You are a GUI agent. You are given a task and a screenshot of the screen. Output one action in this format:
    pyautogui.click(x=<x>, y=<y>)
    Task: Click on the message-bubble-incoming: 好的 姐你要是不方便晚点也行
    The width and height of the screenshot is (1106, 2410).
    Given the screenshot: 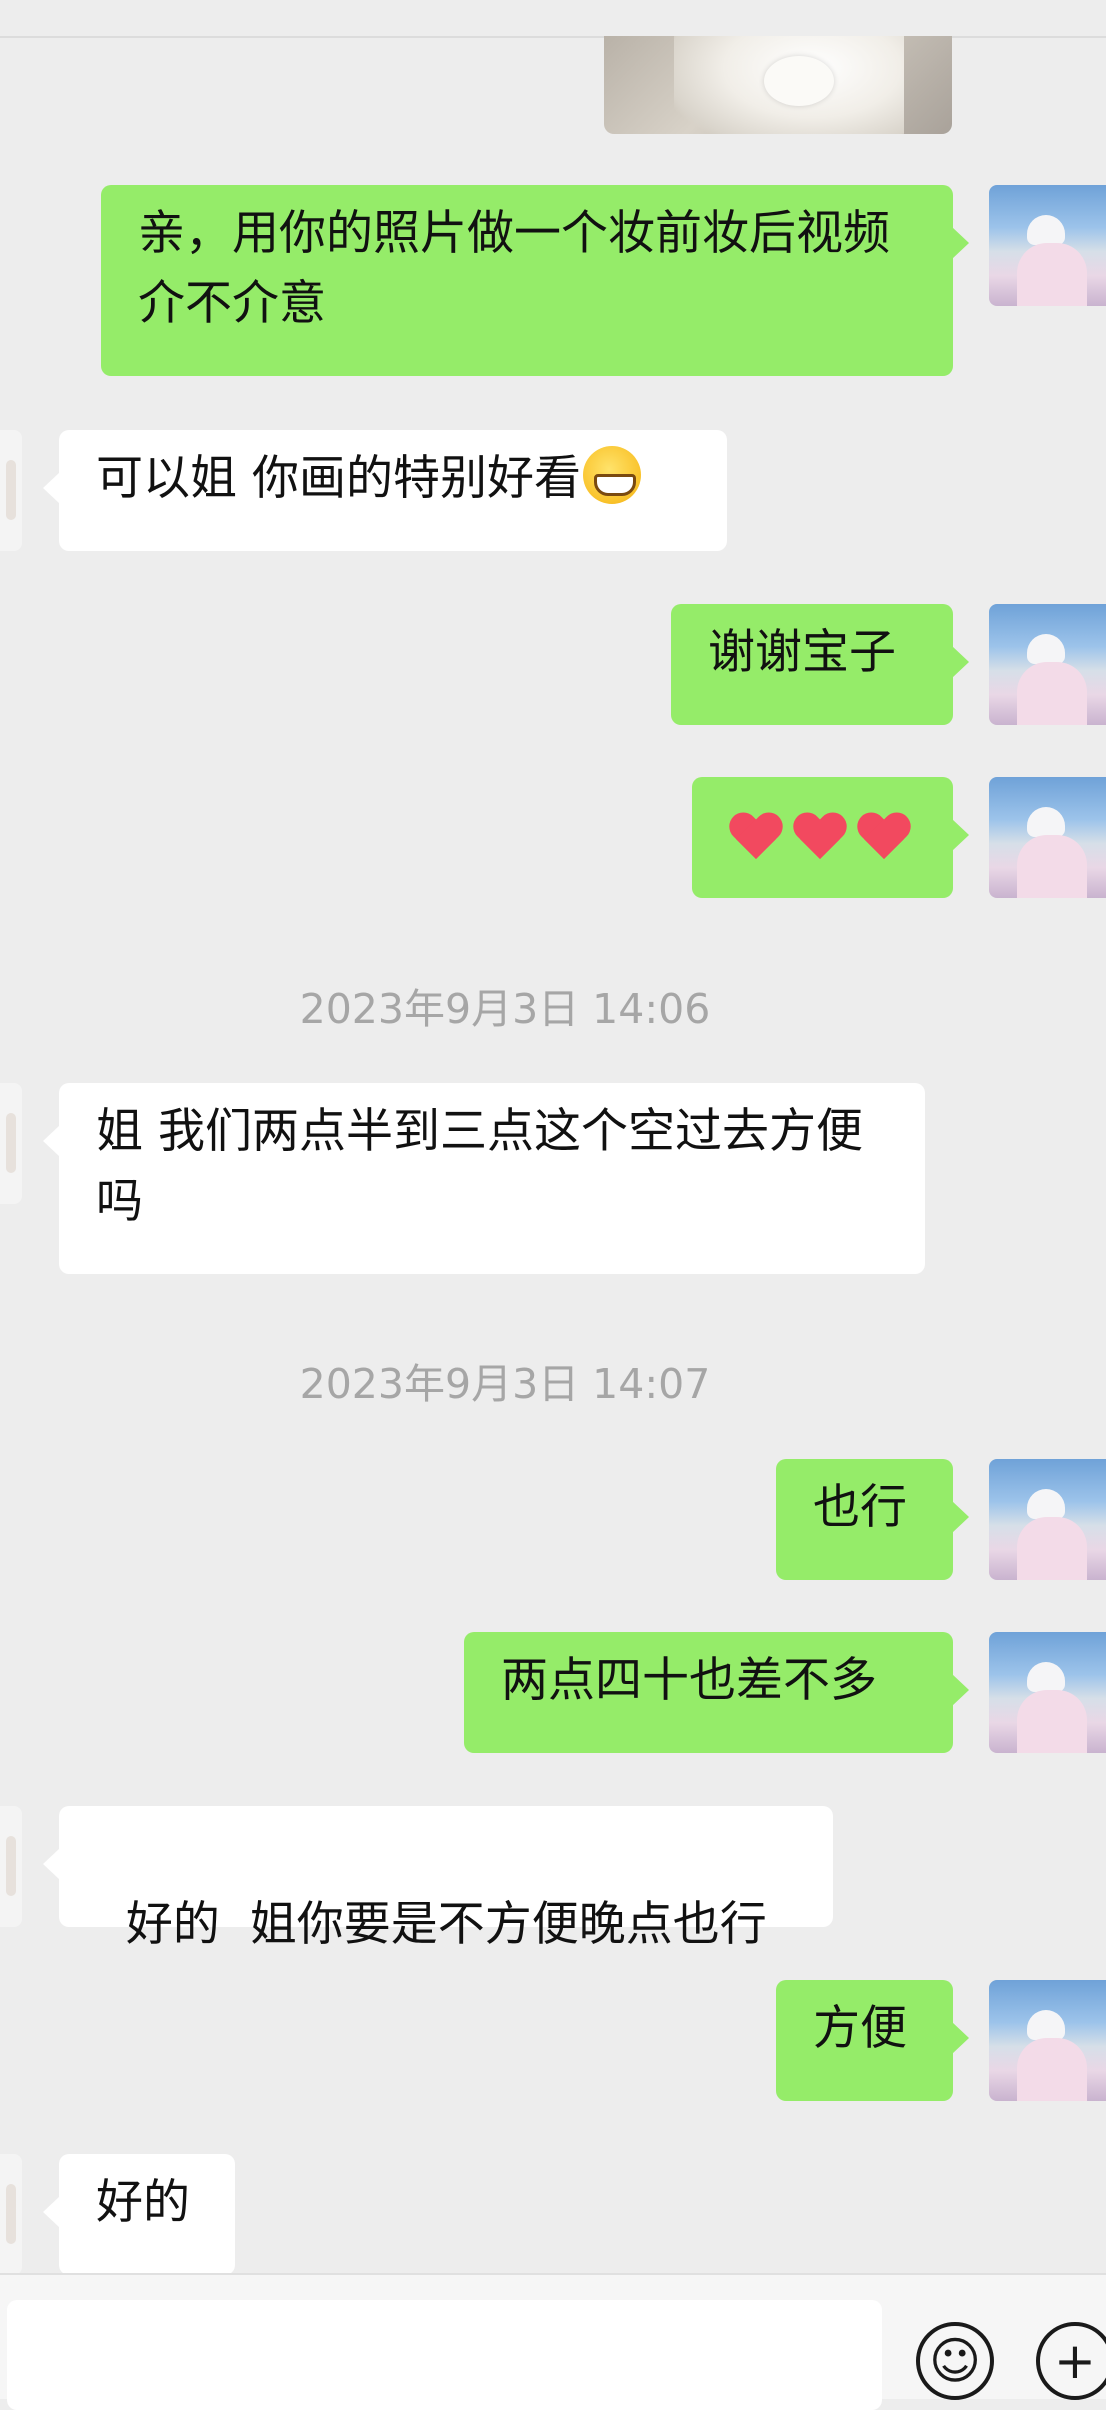 What is the action you would take?
    pyautogui.click(x=438, y=1879)
    